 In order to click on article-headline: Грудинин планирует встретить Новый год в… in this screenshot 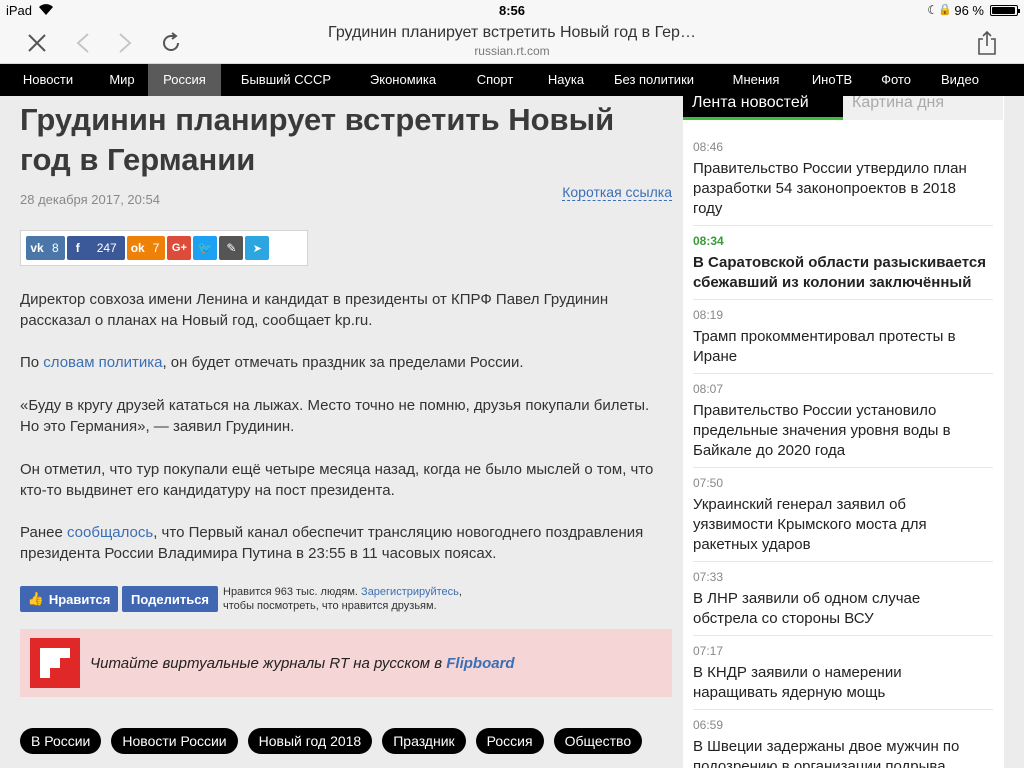, I will do `click(317, 139)`.